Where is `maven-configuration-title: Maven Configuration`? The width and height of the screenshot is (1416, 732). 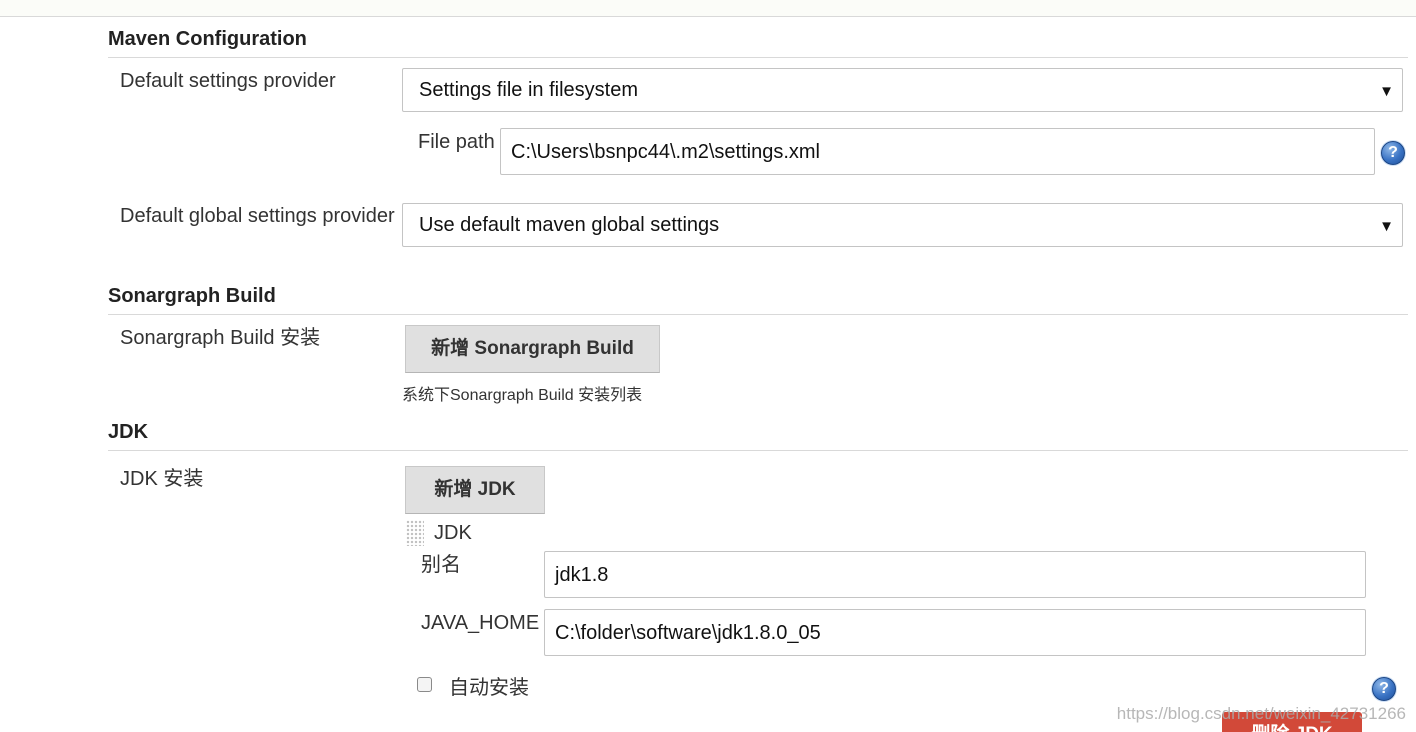 maven-configuration-title: Maven Configuration is located at coordinates (207, 39).